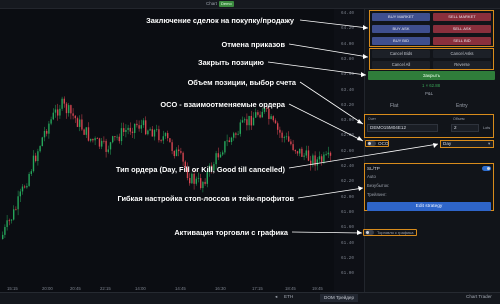 Image resolution: width=500 pixels, height=304 pixels. Describe the element at coordinates (347, 105) in the screenshot. I see `price-tick-label: 63.20` at that location.